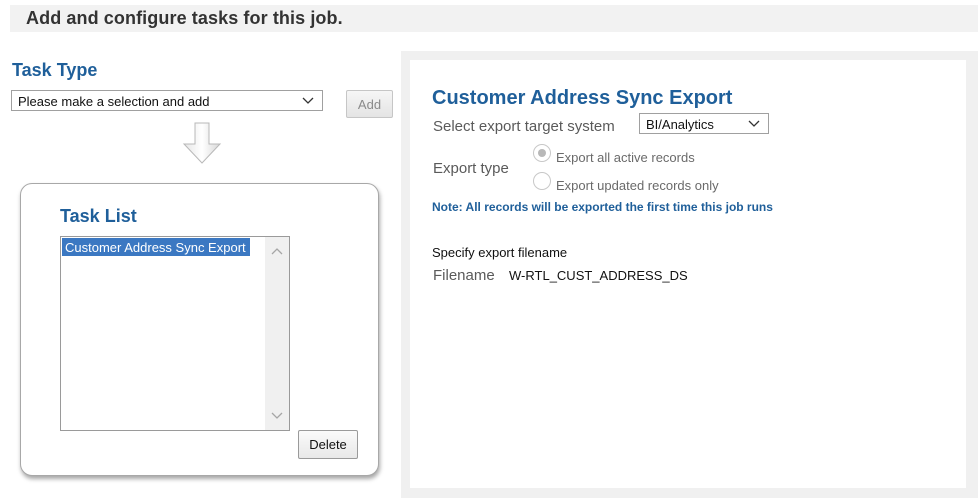  What do you see at coordinates (598, 275) in the screenshot?
I see `filename-value: W-RTL_CUST_ADDRESS_DS` at bounding box center [598, 275].